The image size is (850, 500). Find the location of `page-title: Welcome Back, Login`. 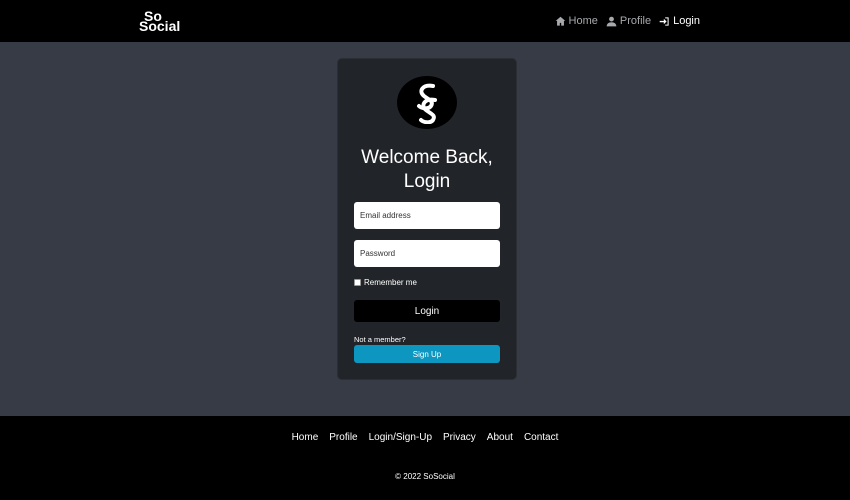

page-title: Welcome Back, Login is located at coordinates (427, 170).